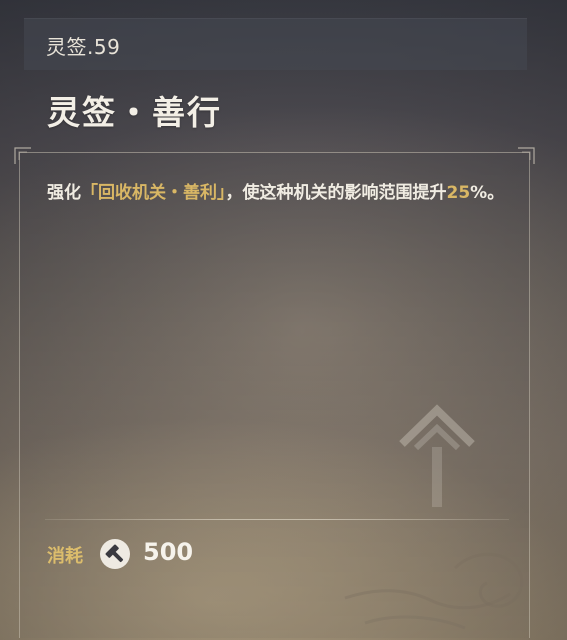 This screenshot has height=640, width=567. I want to click on header-tag: 灵签.59, so click(83, 47).